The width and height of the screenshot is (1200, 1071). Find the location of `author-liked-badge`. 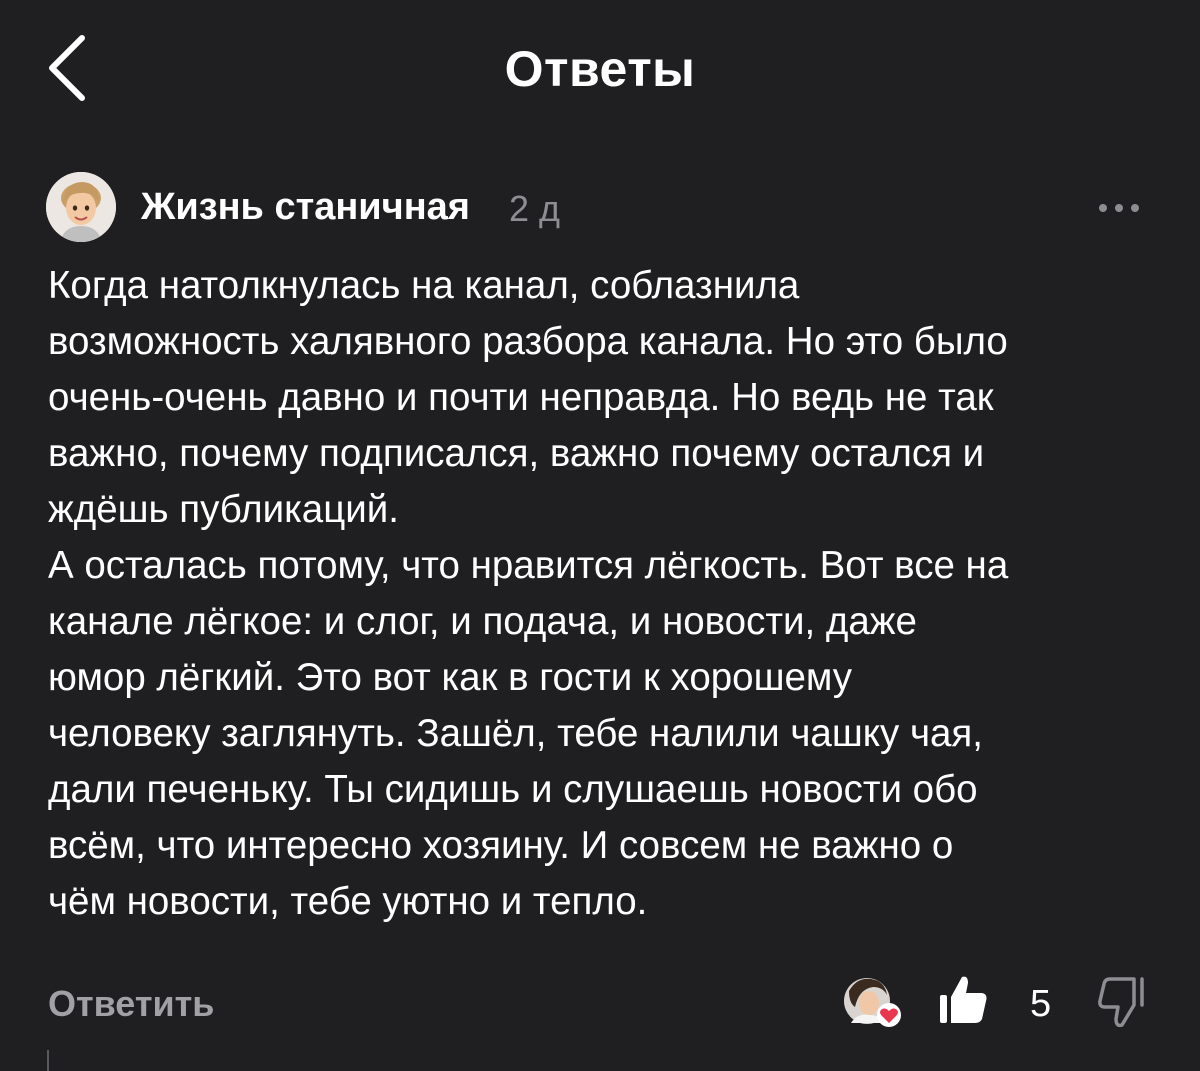

author-liked-badge is located at coordinates (872, 1002).